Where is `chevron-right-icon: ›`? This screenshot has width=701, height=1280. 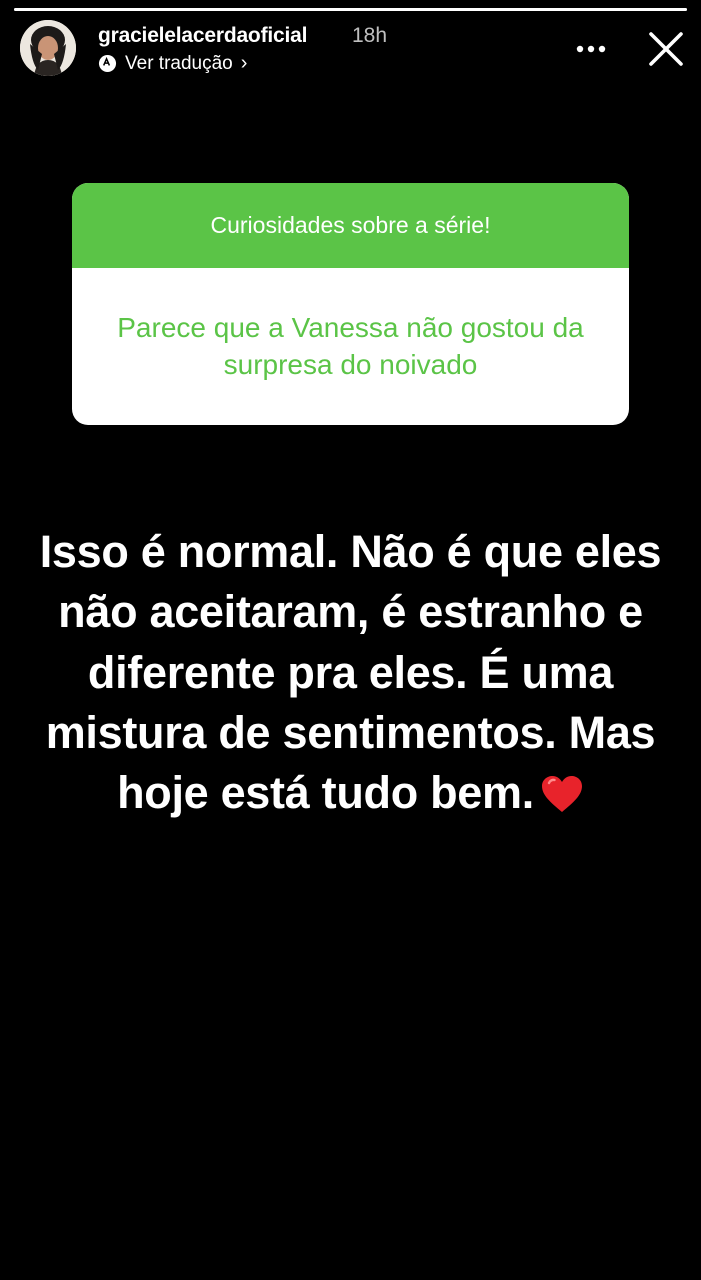 chevron-right-icon: › is located at coordinates (244, 63).